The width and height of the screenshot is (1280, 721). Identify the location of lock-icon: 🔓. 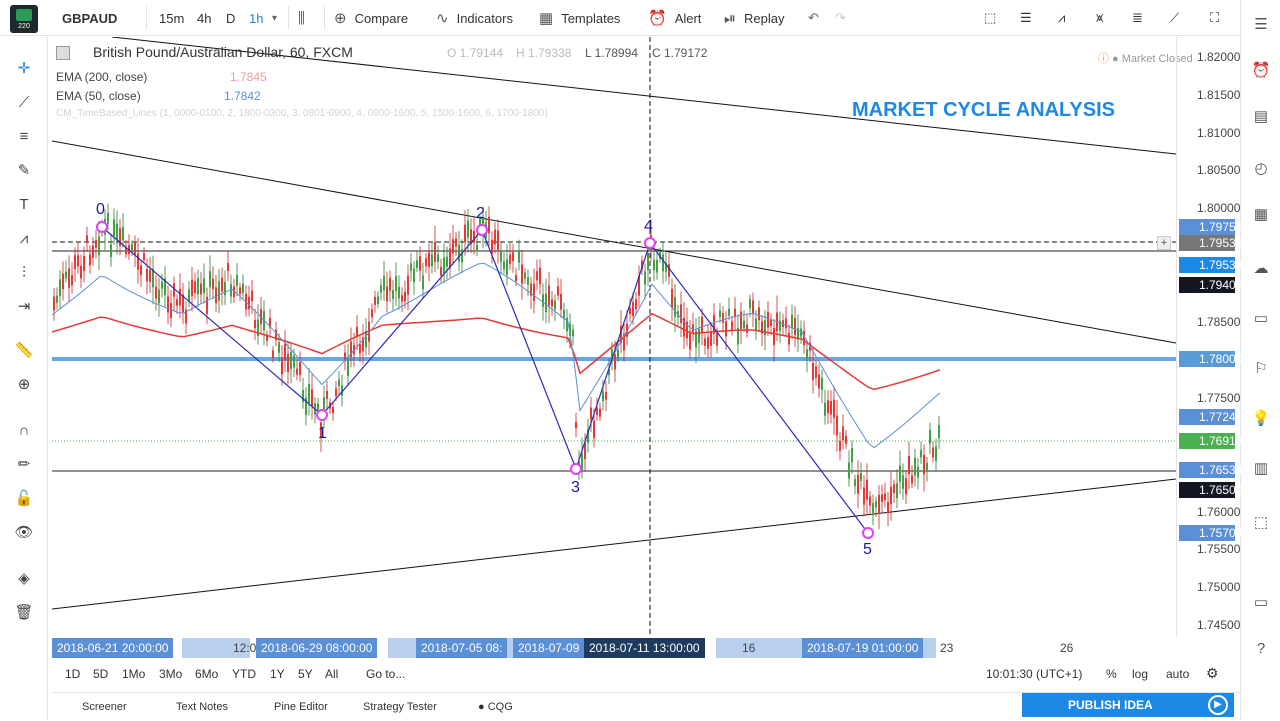
(24, 498).